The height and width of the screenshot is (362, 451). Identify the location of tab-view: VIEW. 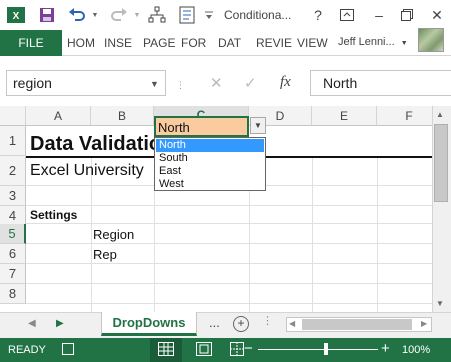
(312, 43).